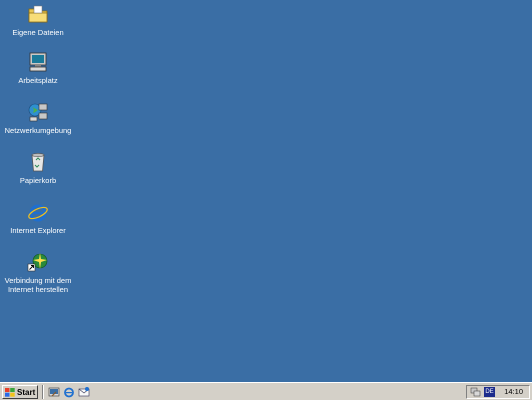  I want to click on connection-wizard-icon, so click(38, 262).